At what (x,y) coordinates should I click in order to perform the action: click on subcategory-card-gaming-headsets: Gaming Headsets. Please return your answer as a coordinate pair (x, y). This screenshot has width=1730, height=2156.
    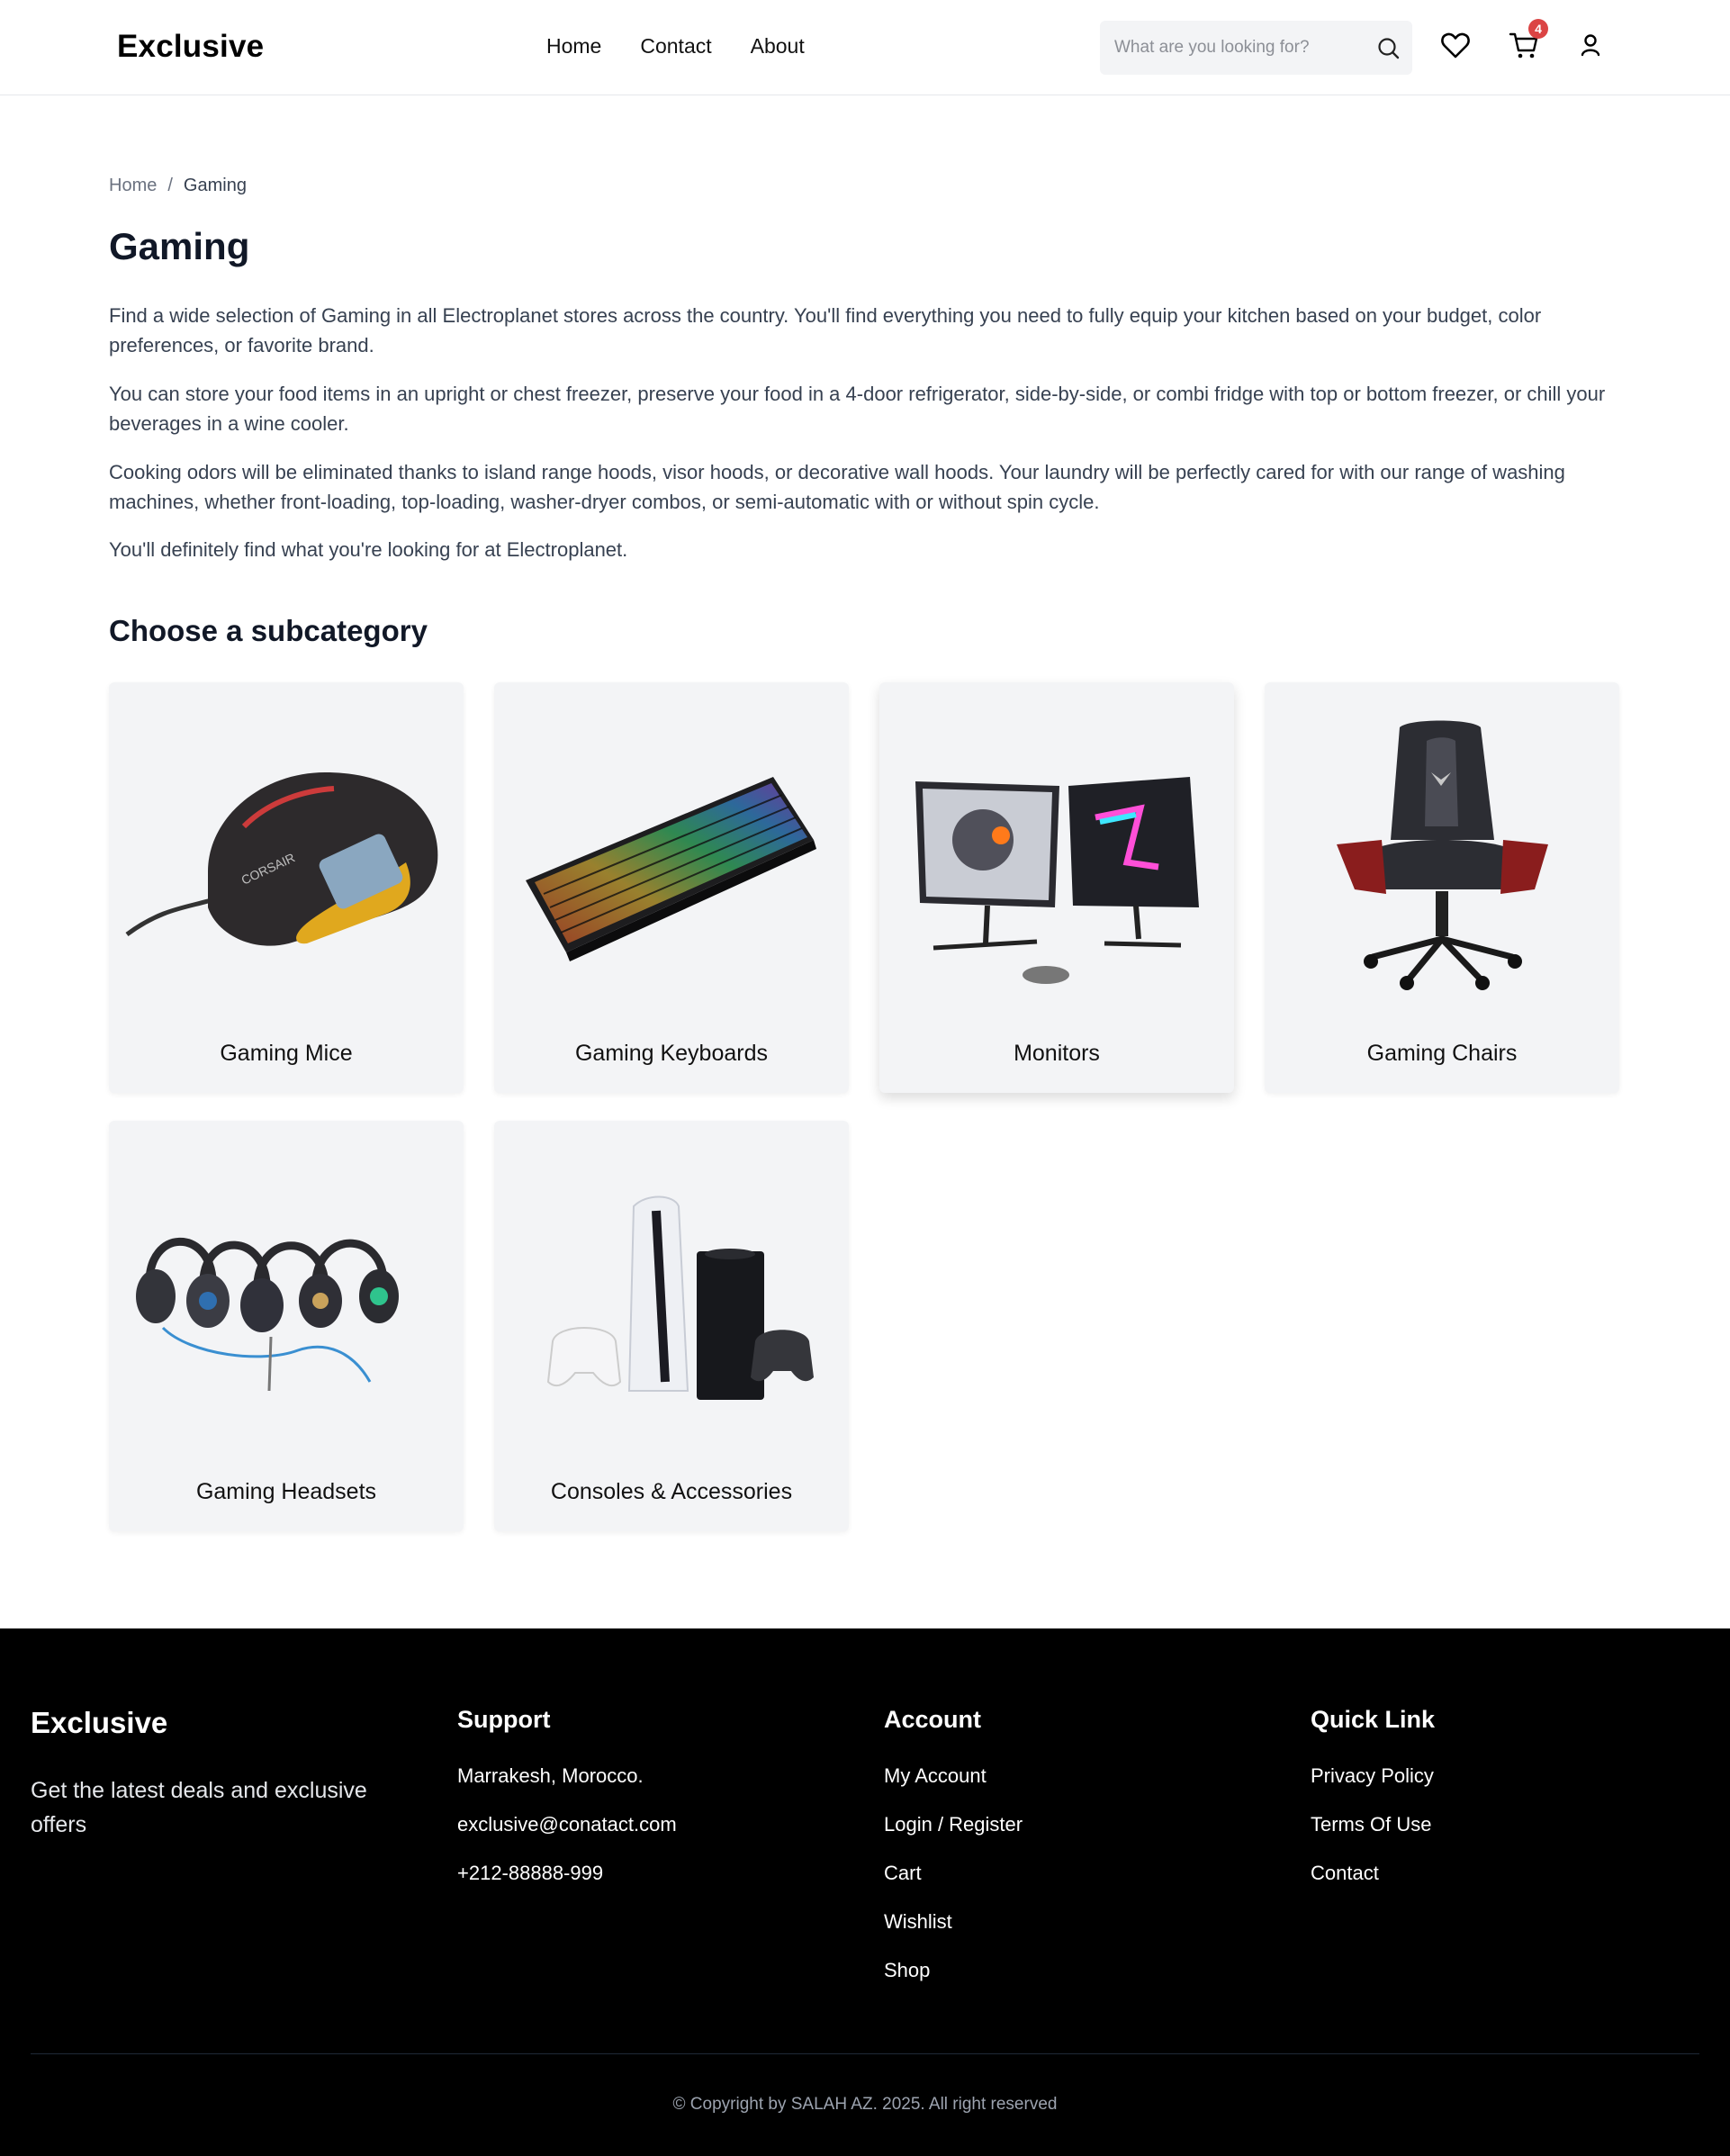
    Looking at the image, I should click on (286, 1326).